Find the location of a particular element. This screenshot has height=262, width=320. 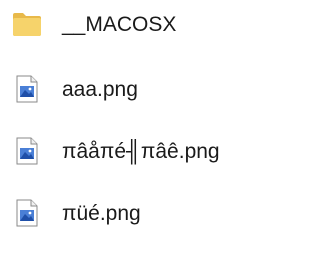

file-item-png-2: πâåπé╢πâê.png is located at coordinates (147, 151).